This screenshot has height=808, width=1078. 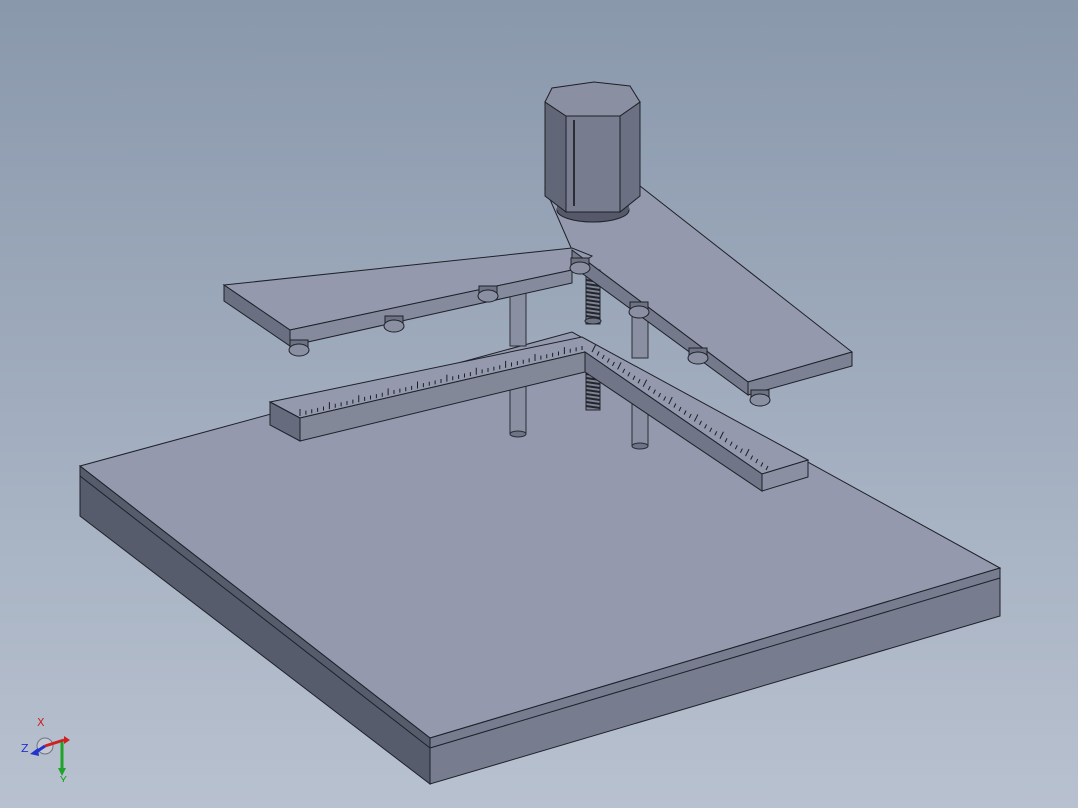 I want to click on stepper-motor, so click(x=592, y=152).